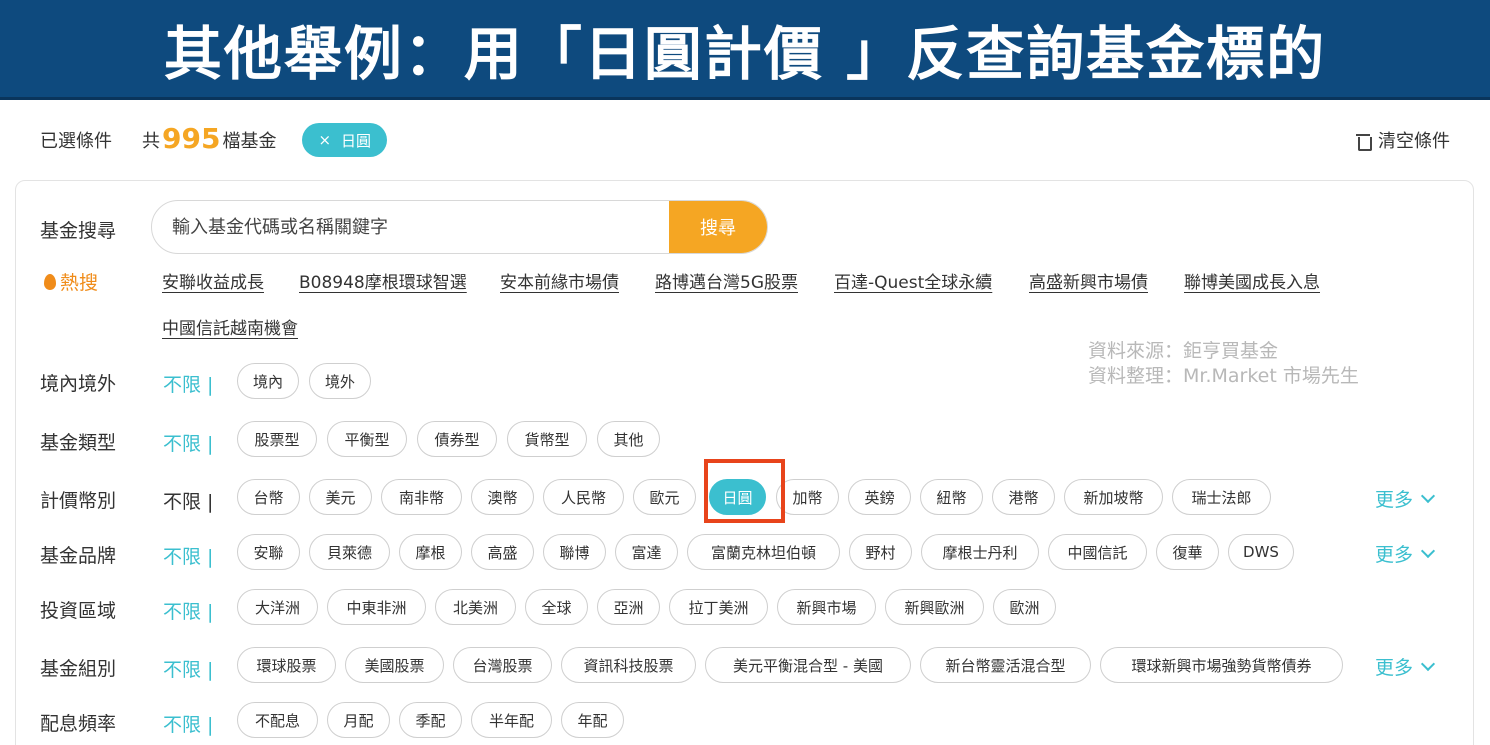 Image resolution: width=1490 pixels, height=745 pixels. Describe the element at coordinates (502, 552) in the screenshot. I see `chip-brand: 高盛` at that location.